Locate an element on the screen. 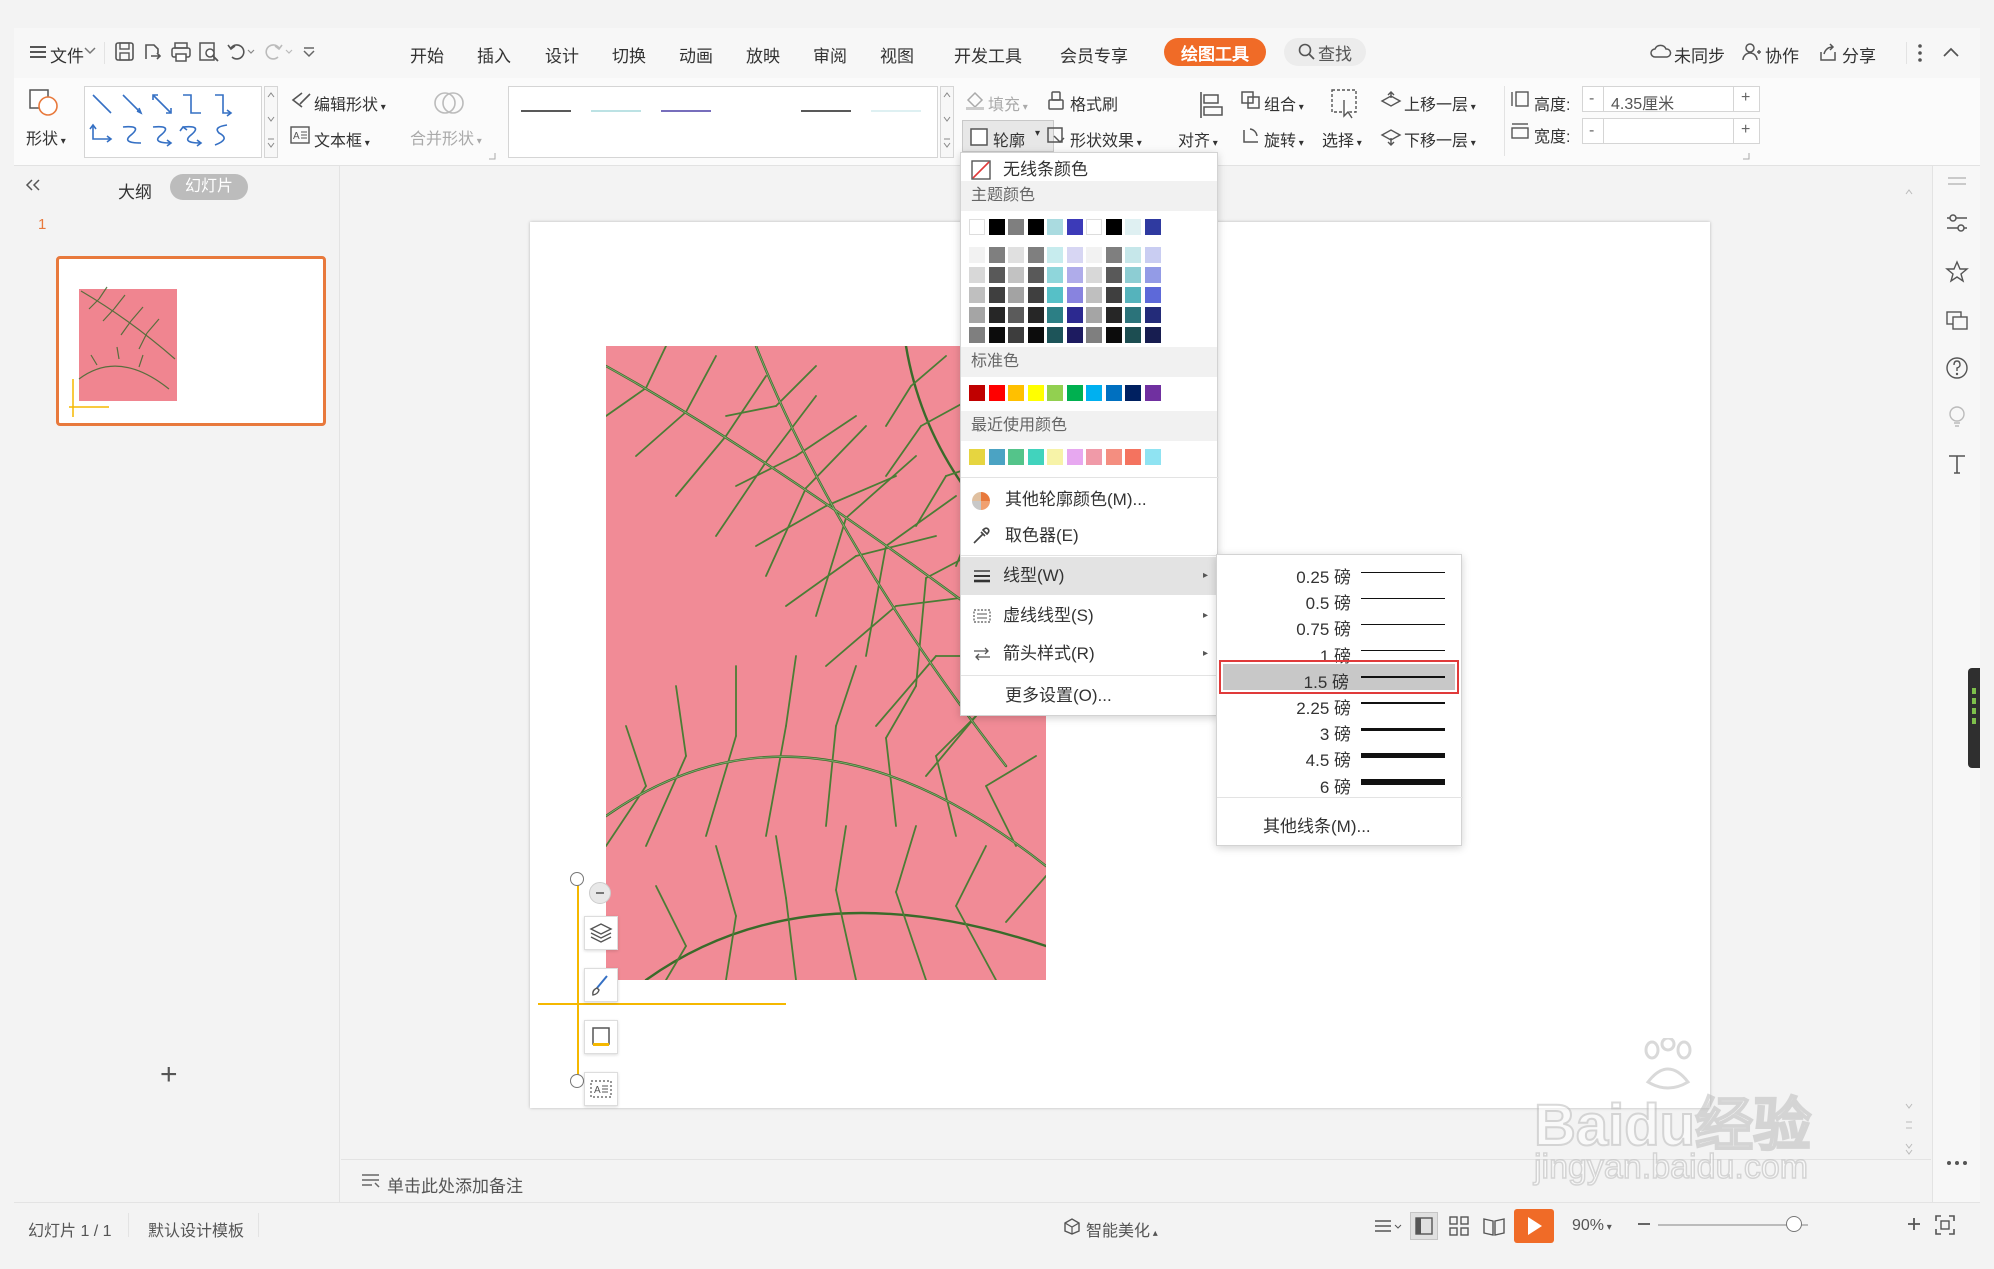  print-preview-icon is located at coordinates (209, 52).